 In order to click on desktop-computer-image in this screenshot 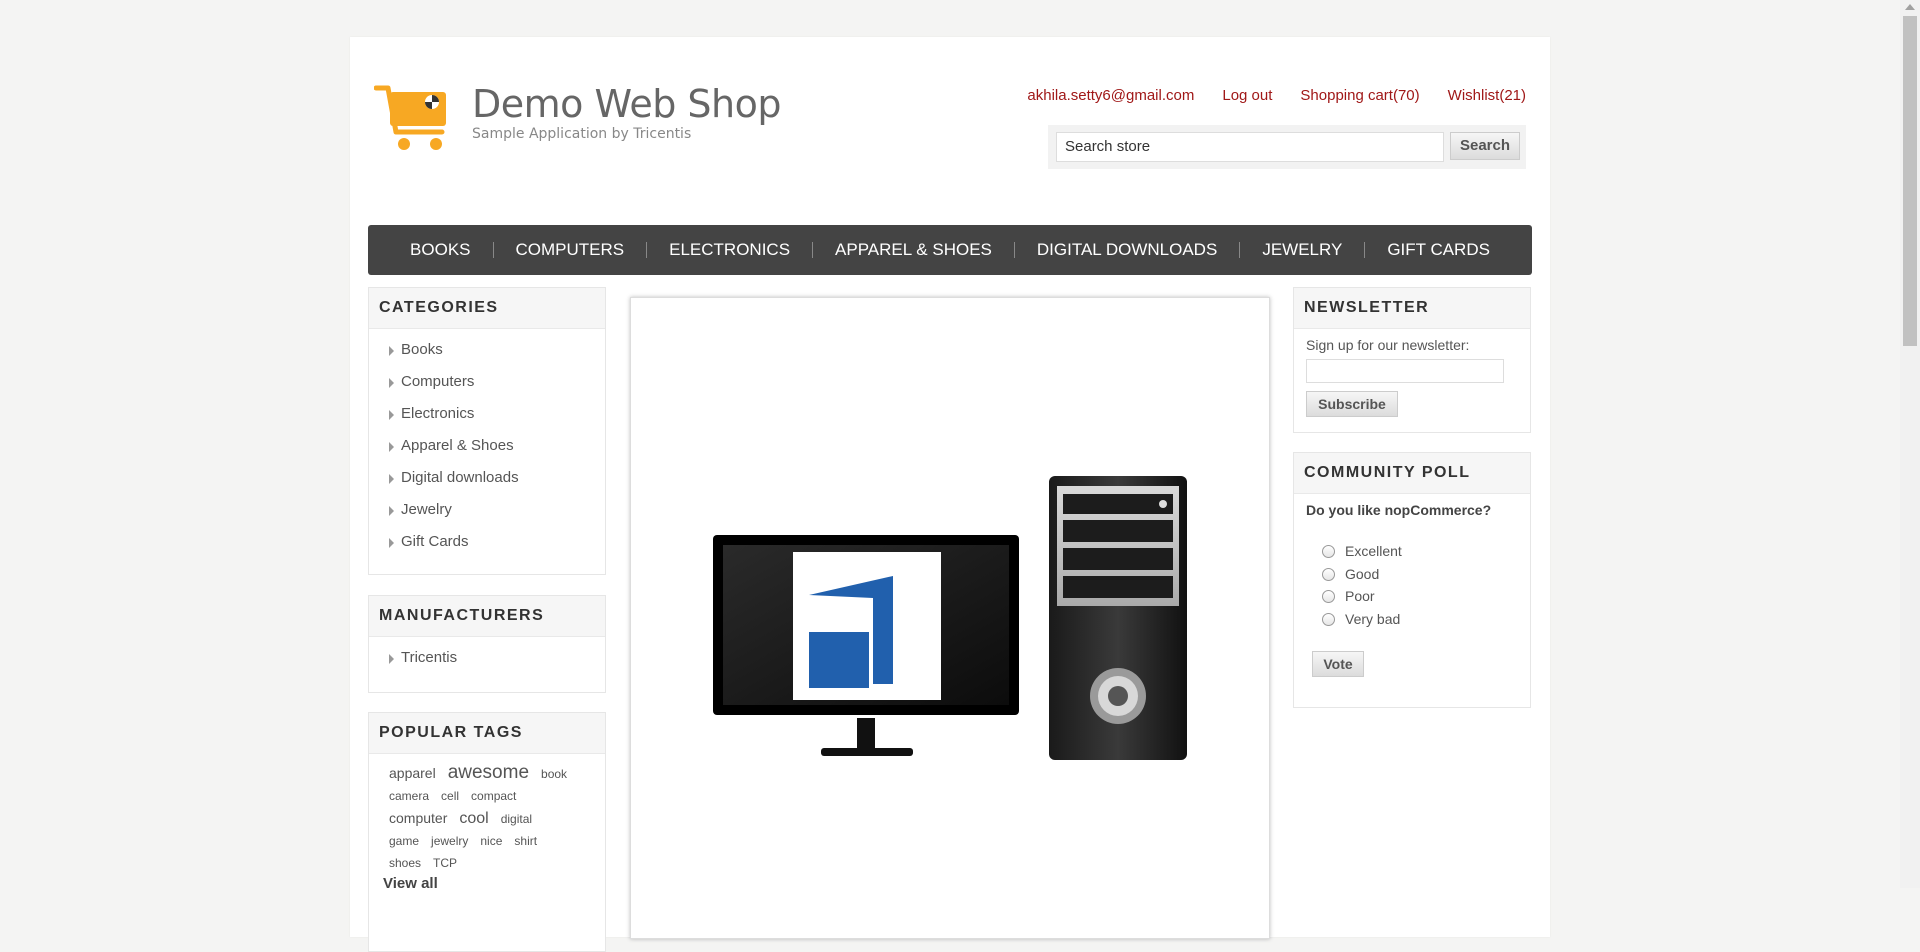, I will do `click(950, 618)`.